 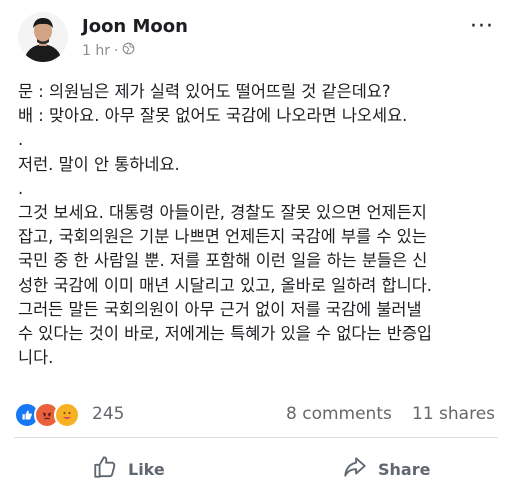 I want to click on thumbs-up-icon, so click(x=105, y=469).